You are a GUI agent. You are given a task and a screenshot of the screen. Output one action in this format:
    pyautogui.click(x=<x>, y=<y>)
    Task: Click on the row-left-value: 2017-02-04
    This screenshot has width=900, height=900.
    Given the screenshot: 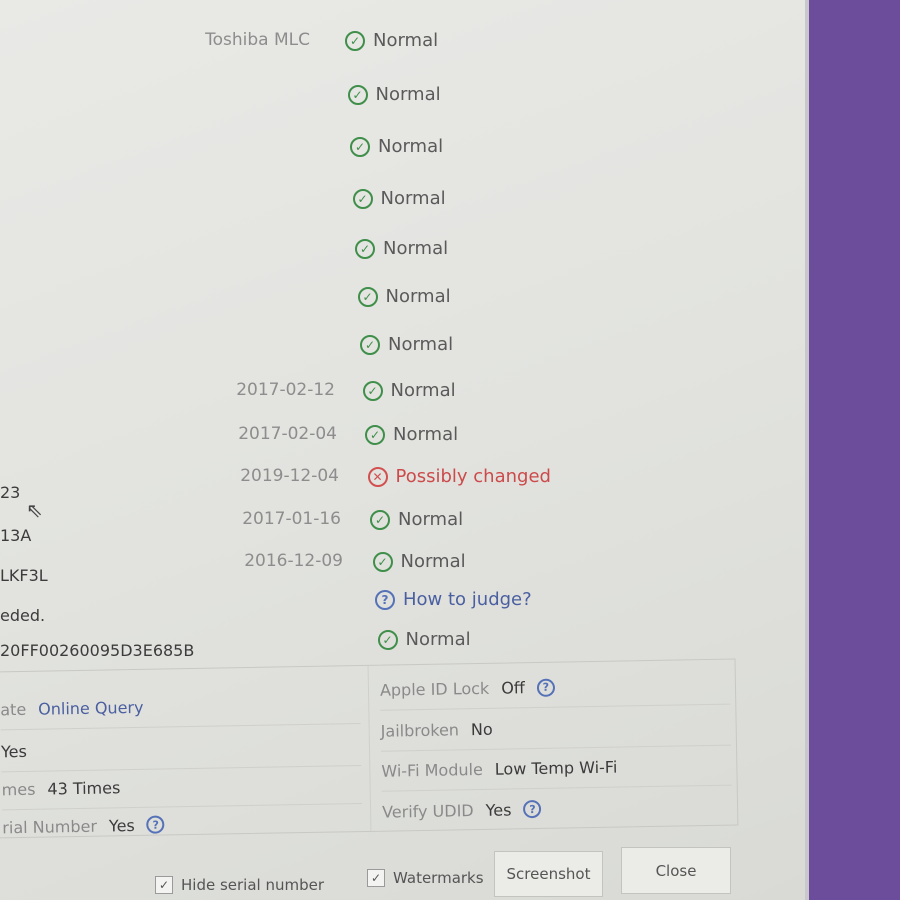 What is the action you would take?
    pyautogui.click(x=287, y=434)
    